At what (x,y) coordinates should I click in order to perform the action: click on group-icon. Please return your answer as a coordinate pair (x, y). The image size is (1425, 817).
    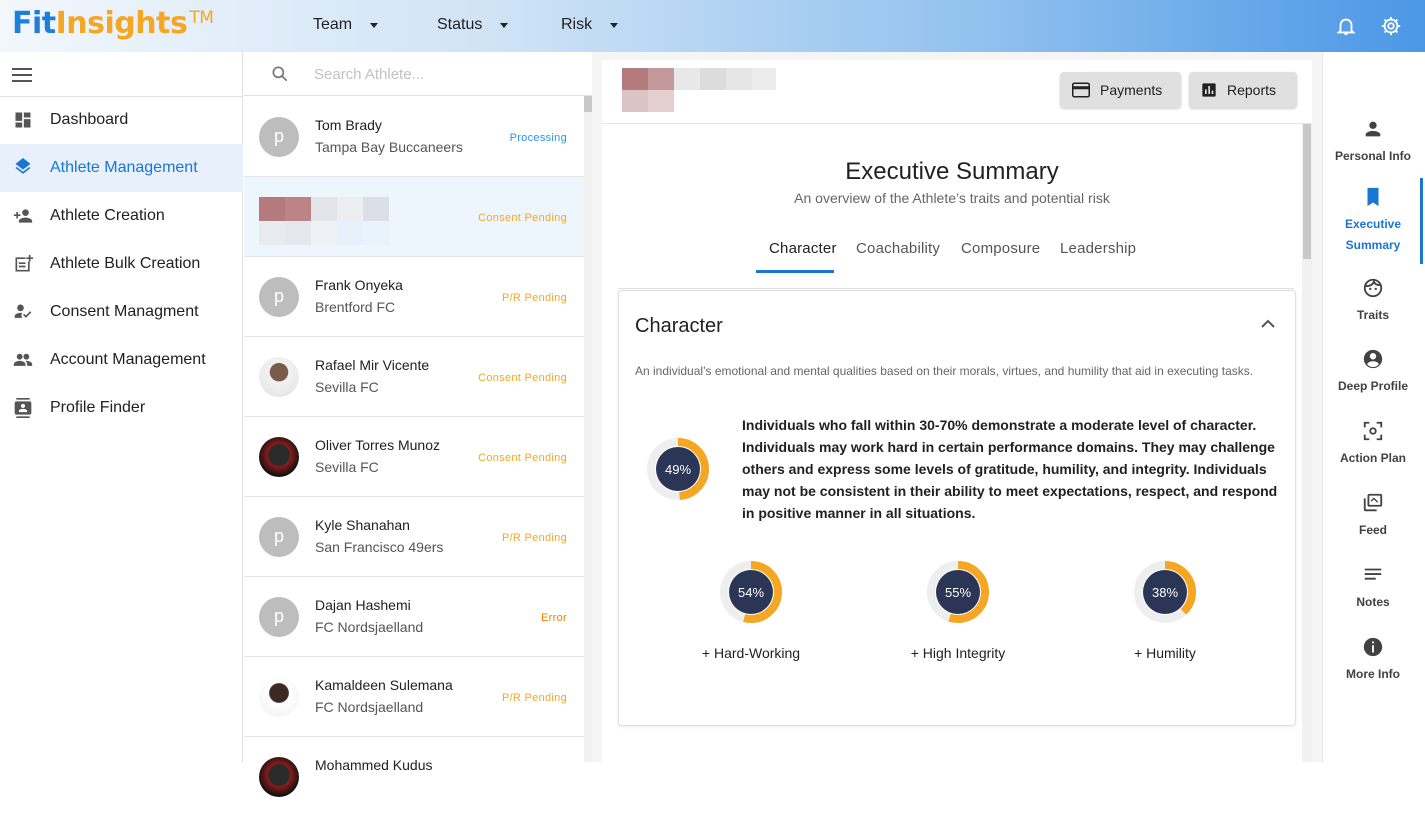
    Looking at the image, I should click on (23, 359).